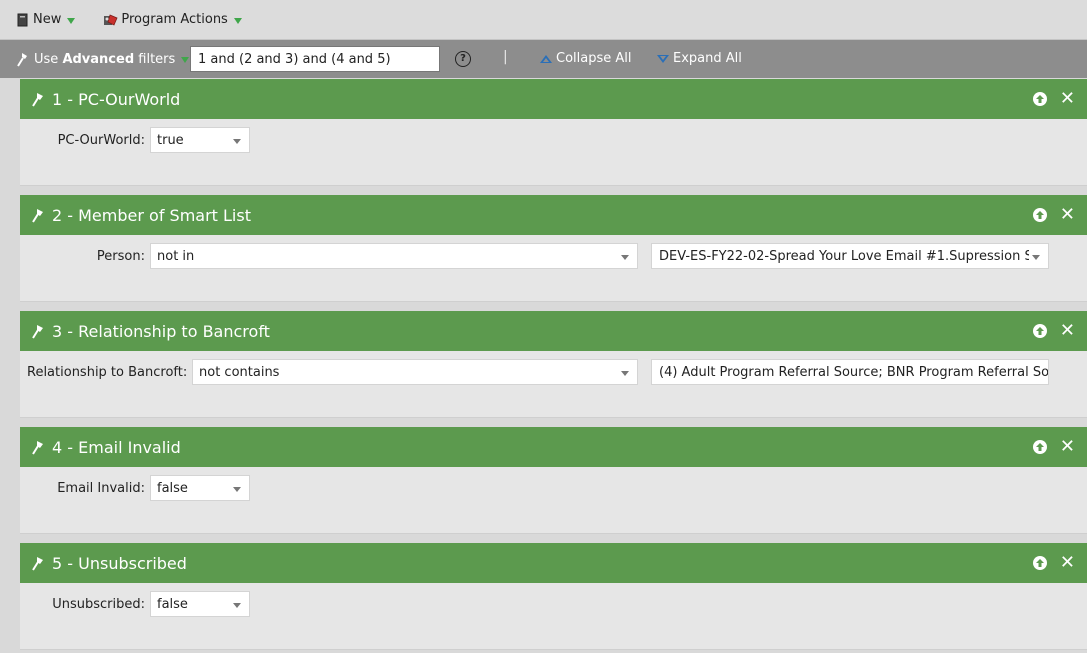 Image resolution: width=1087 pixels, height=653 pixels. What do you see at coordinates (185, 60) in the screenshot?
I see `advanced-filters-dropdown-icon` at bounding box center [185, 60].